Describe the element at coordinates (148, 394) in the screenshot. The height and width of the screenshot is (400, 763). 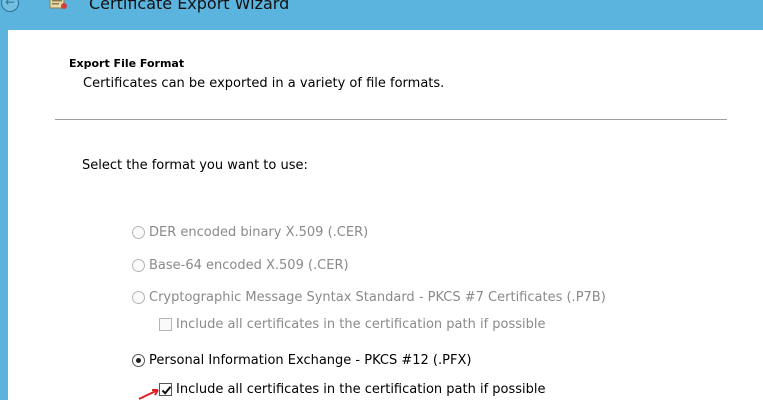
I see `annotation-arrow-icon` at that location.